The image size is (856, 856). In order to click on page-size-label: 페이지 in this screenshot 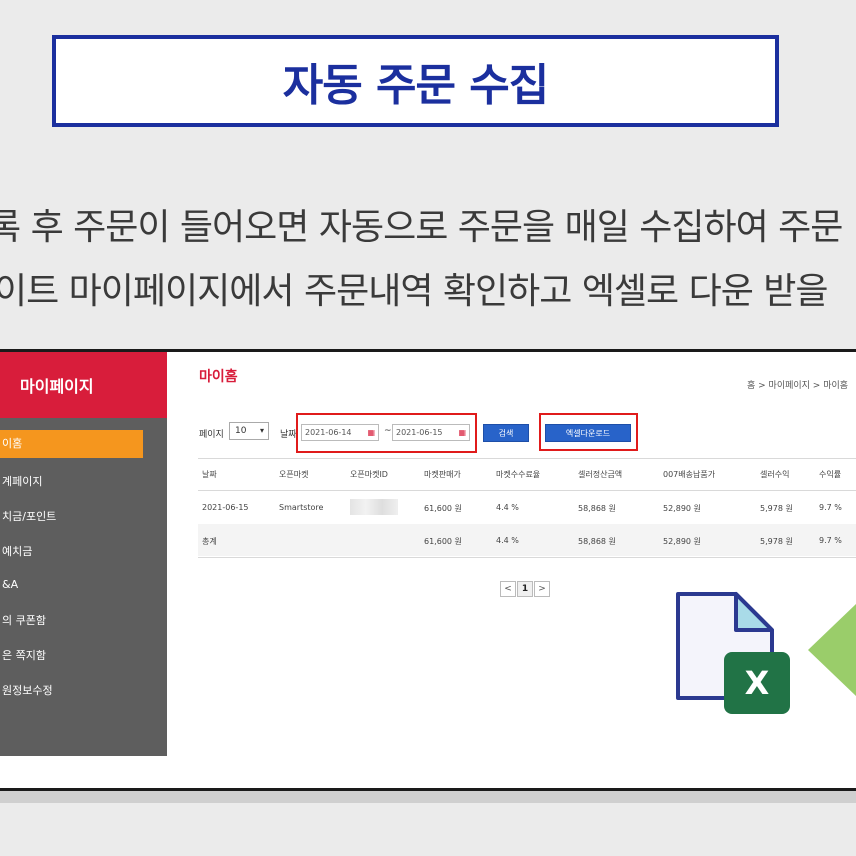, I will do `click(211, 435)`.